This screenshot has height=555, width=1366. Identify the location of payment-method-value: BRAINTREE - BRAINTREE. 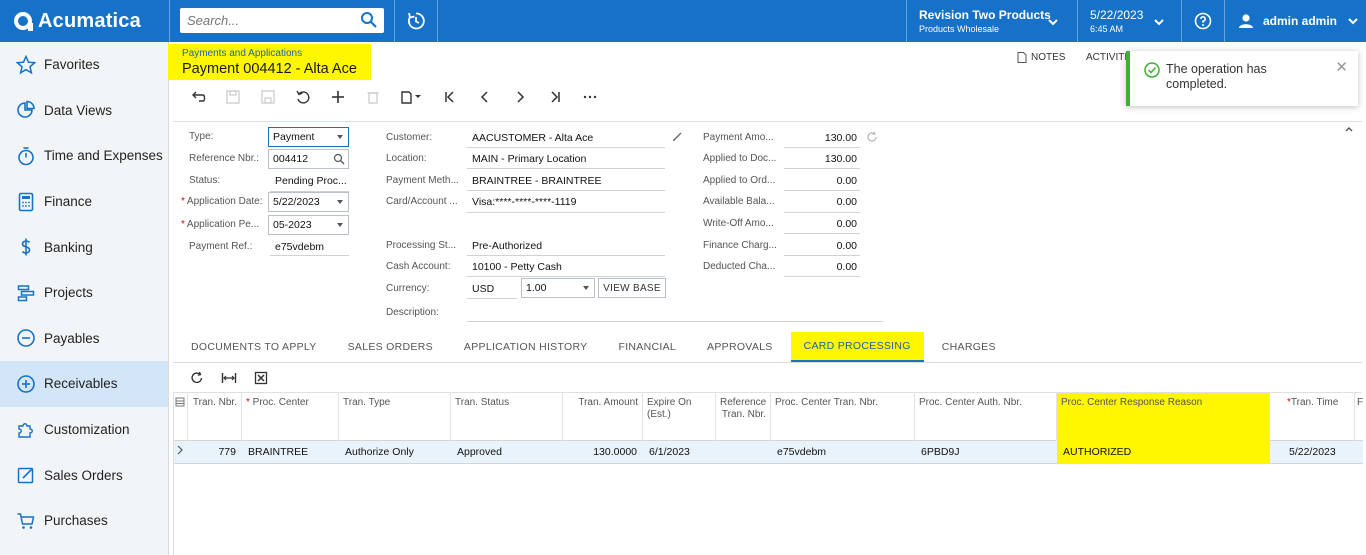
(535, 181).